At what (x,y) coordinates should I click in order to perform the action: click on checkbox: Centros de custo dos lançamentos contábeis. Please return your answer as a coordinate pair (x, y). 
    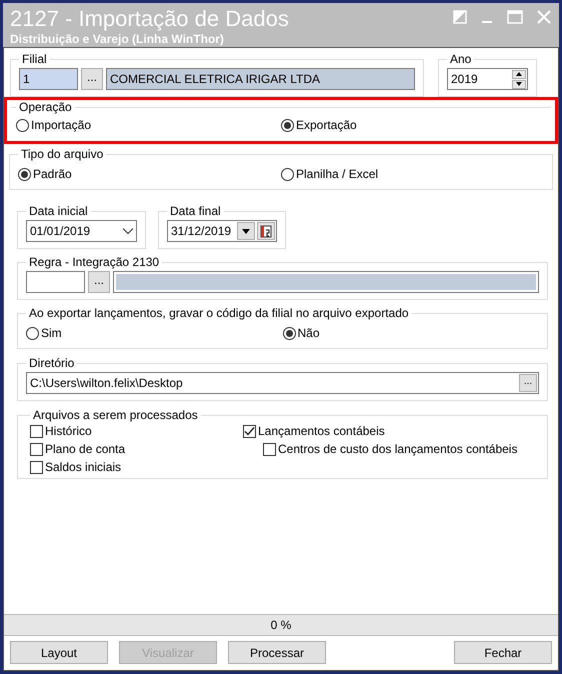
    Looking at the image, I should click on (390, 449).